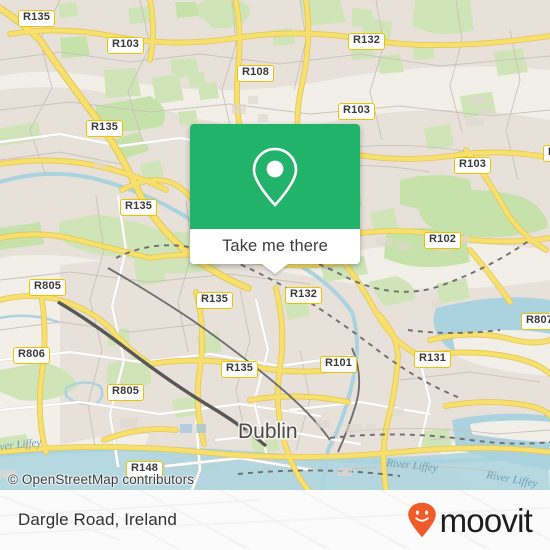 The width and height of the screenshot is (550, 550). I want to click on destination-callout-card: Take me there, so click(275, 199).